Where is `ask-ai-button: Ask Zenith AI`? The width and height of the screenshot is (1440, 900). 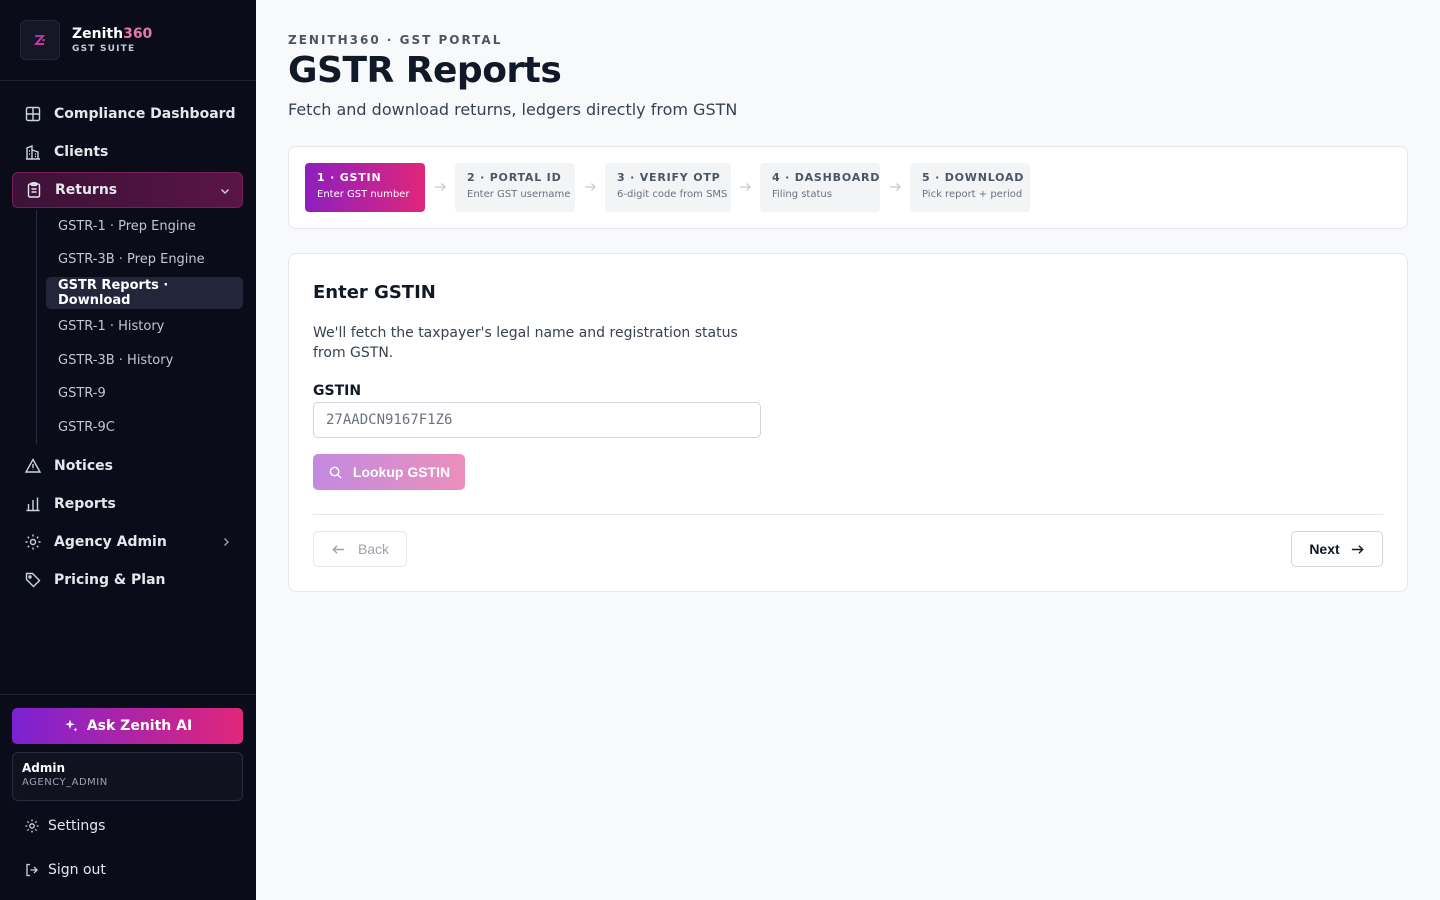 ask-ai-button: Ask Zenith AI is located at coordinates (127, 726).